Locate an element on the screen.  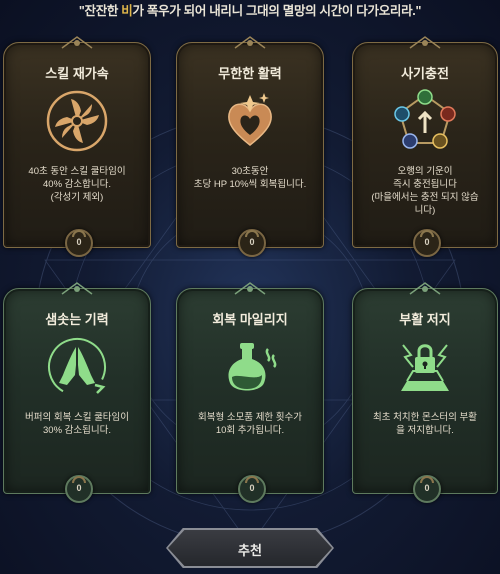
card-recovery-mileage: 회복 마일리지 회복형 소모품 제한 횟수가 10회 추가됩니다. 0 is located at coordinates (250, 392).